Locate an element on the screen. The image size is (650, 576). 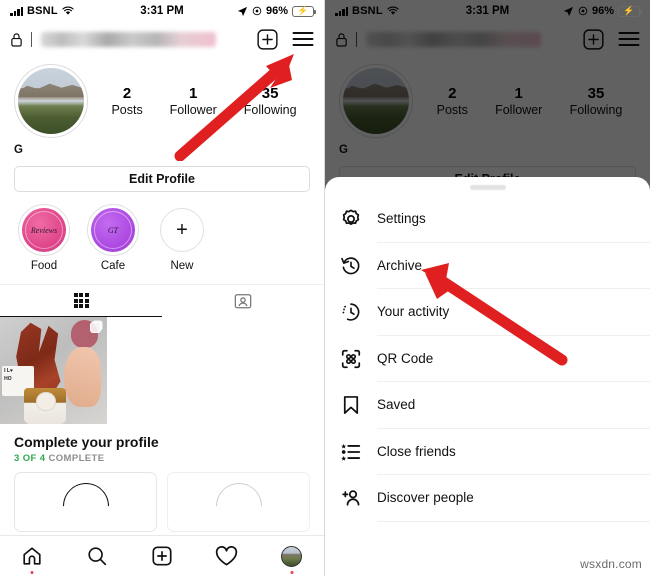
progress-count: 3 OF 4 is located at coordinates (30, 458).